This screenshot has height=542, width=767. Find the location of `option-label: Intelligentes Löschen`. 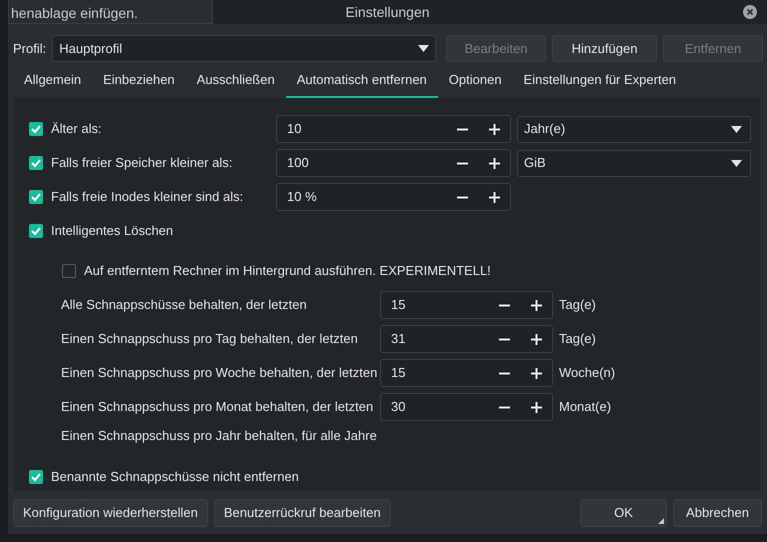

option-label: Intelligentes Löschen is located at coordinates (112, 231).